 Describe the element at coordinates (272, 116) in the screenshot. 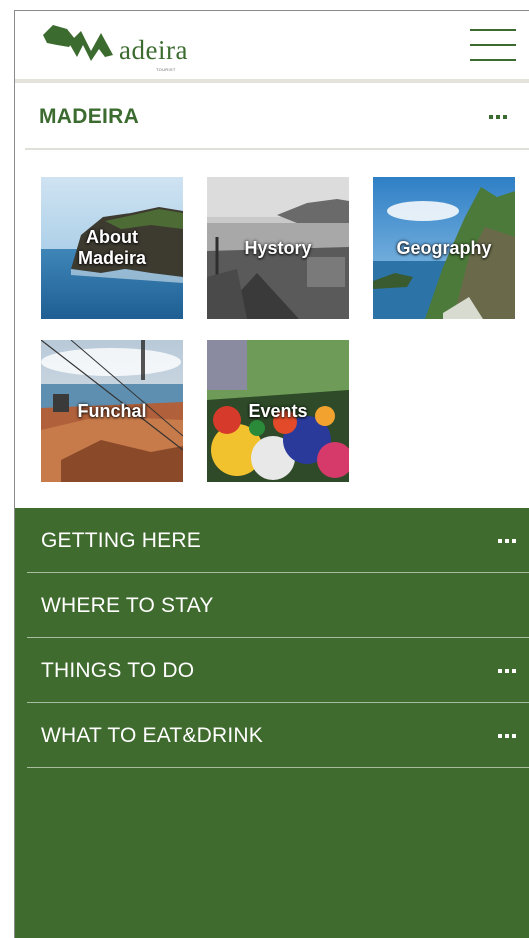

I see `section-header: MADEIRA` at that location.